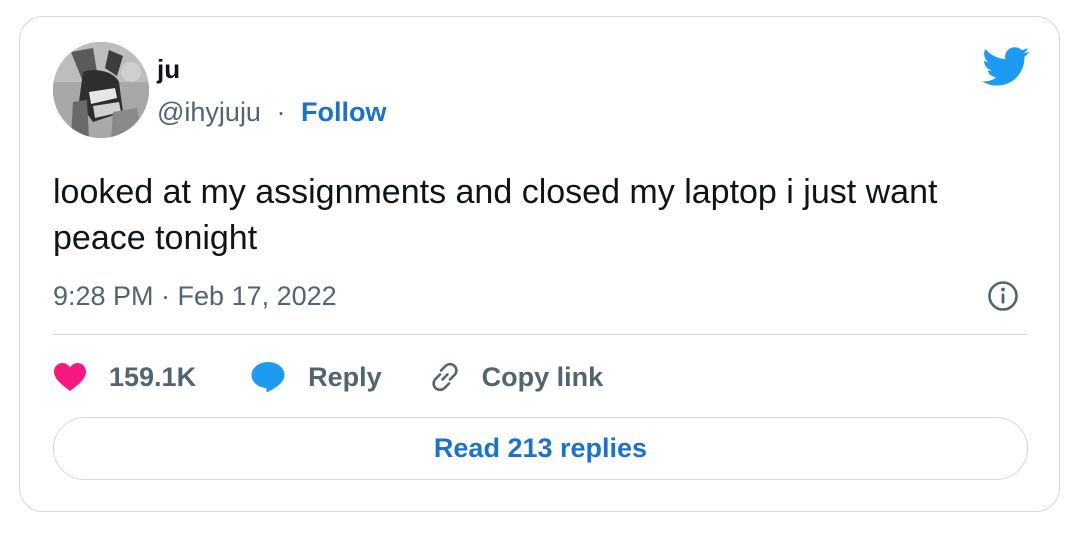 The width and height of the screenshot is (1082, 534). What do you see at coordinates (271, 112) in the screenshot?
I see `handle-row: @ihyjuju · Follow` at bounding box center [271, 112].